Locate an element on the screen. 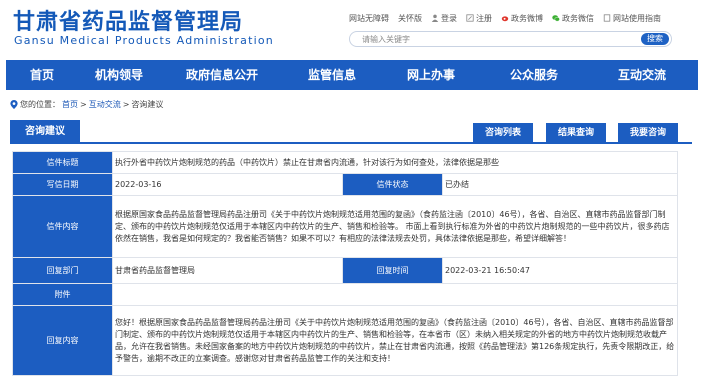 This screenshot has width=705, height=392. nav-online-services: 网上办事 is located at coordinates (431, 75).